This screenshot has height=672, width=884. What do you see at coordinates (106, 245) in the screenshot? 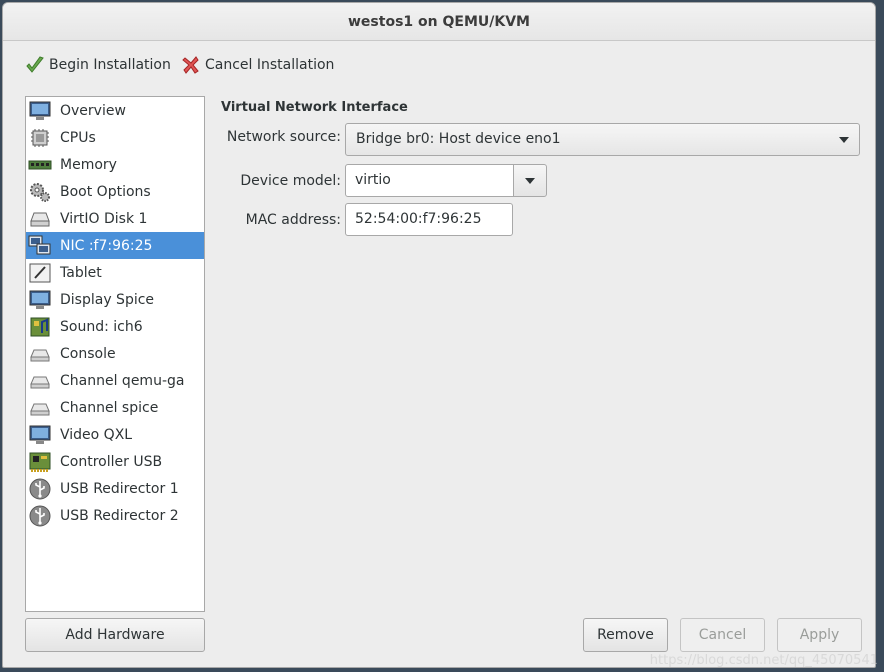
I see `hardware-item-label: NIC :f7:96:25` at bounding box center [106, 245].